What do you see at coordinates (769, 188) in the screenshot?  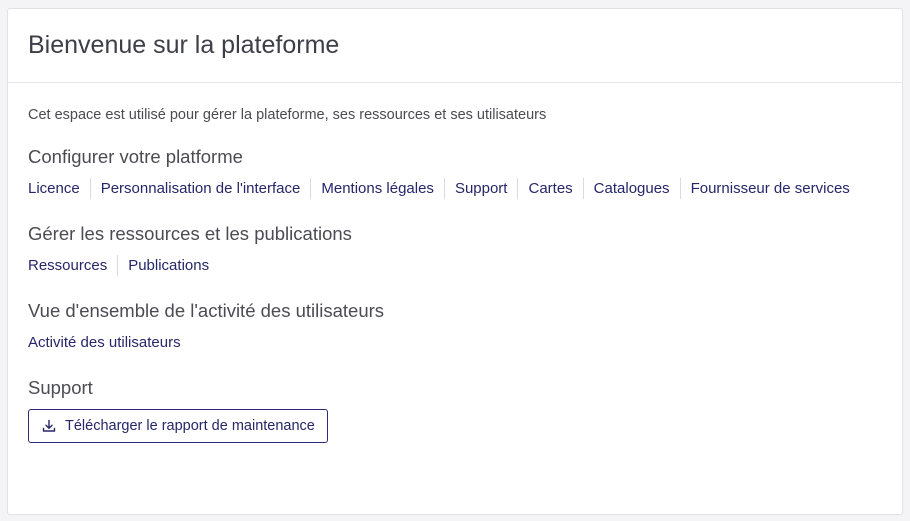 I see `link-service-provider: Fournisseur de services` at bounding box center [769, 188].